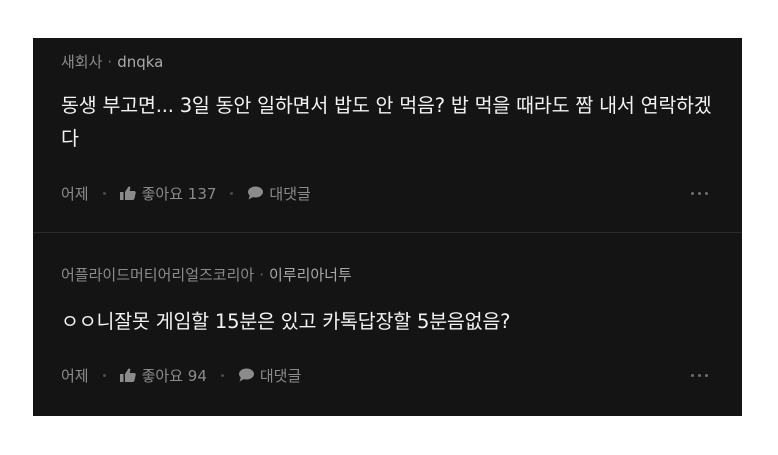 Image resolution: width=778 pixels, height=455 pixels. What do you see at coordinates (140, 62) in the screenshot?
I see `comment-author: dnqka` at bounding box center [140, 62].